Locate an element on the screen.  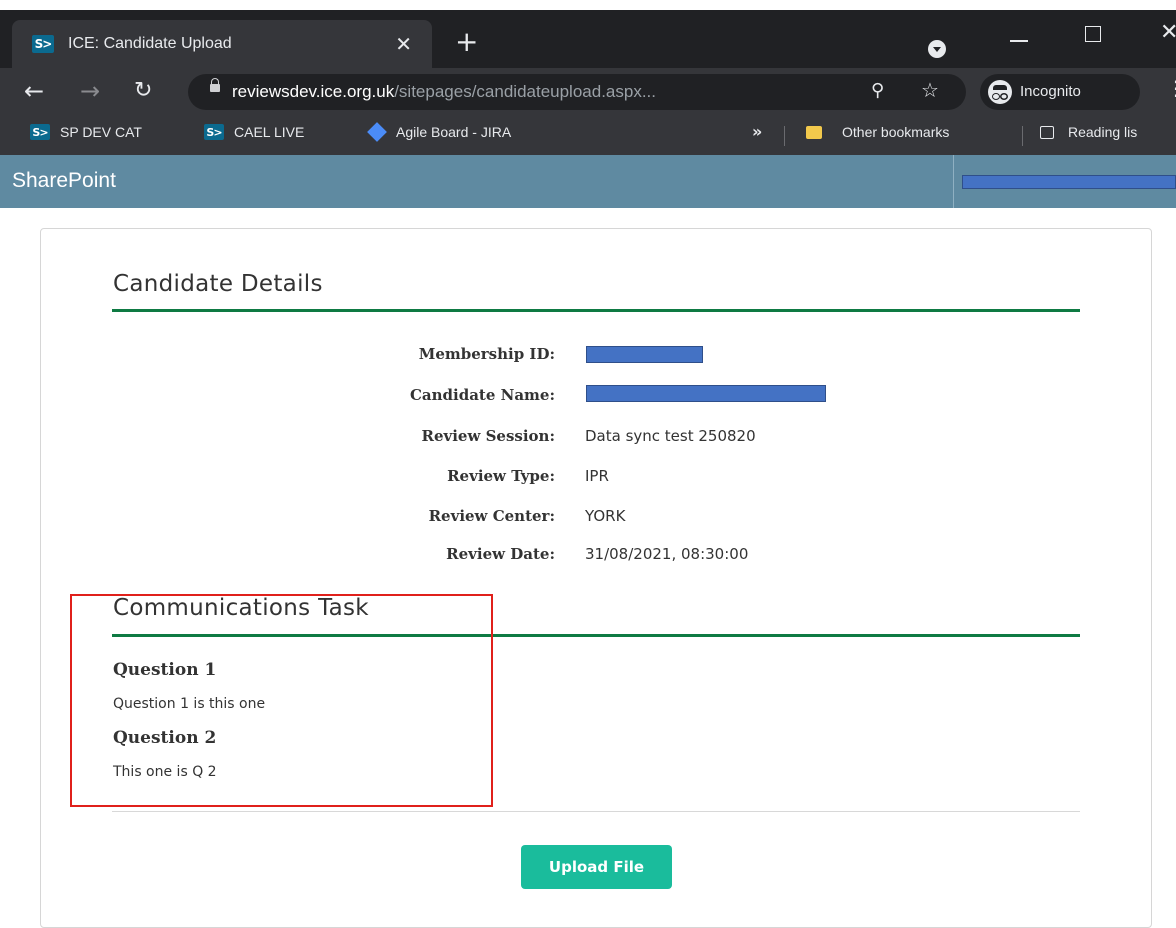
tab-search-chevron-icon is located at coordinates (937, 49).